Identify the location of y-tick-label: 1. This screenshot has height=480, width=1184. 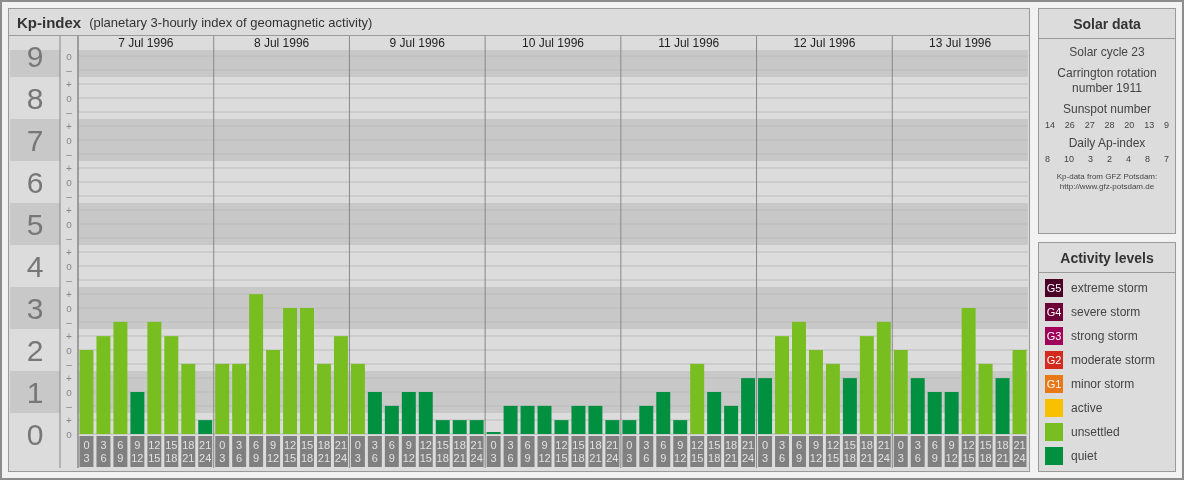
(35, 392).